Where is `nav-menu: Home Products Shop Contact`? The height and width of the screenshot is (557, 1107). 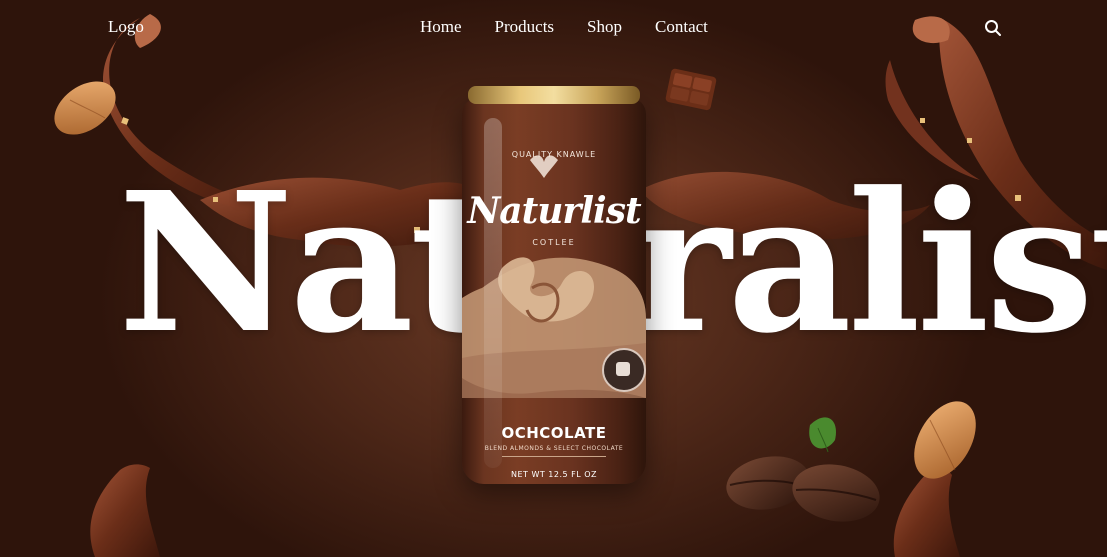
nav-menu: Home Products Shop Contact is located at coordinates (564, 27).